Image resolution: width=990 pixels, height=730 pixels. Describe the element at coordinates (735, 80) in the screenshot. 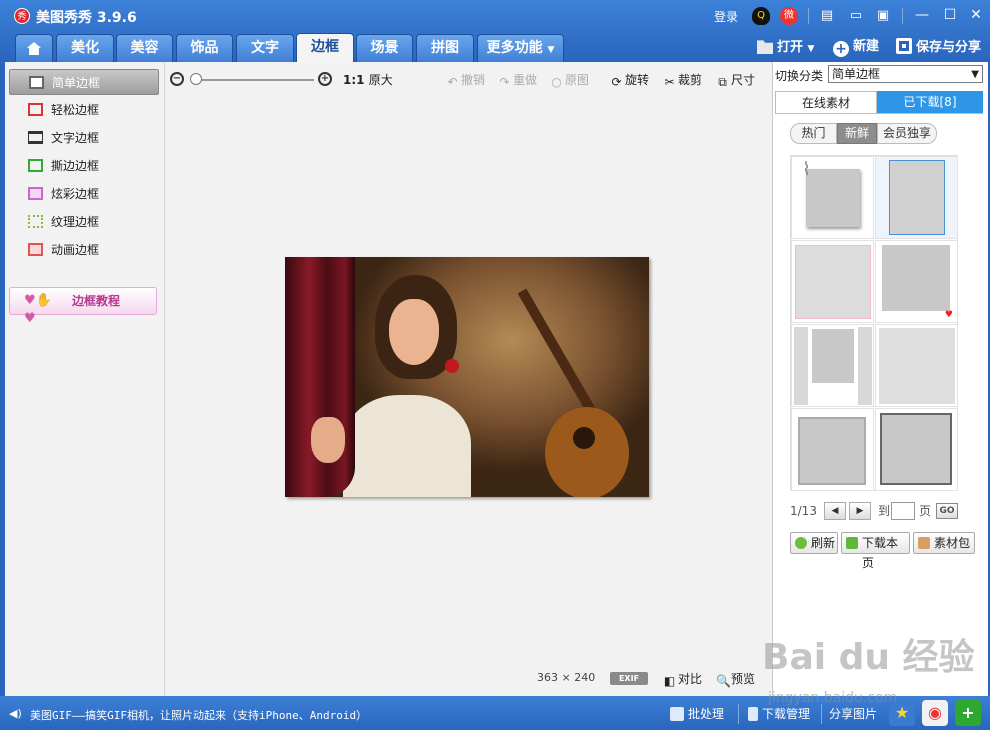

I see `resize-button: ⧉ 尺寸` at that location.